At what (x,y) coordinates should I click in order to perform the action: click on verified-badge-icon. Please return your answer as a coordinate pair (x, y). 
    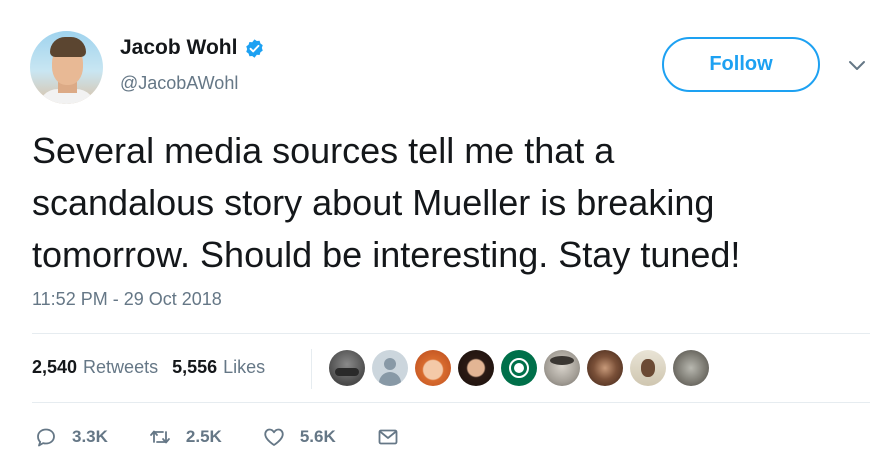
    Looking at the image, I should click on (255, 48).